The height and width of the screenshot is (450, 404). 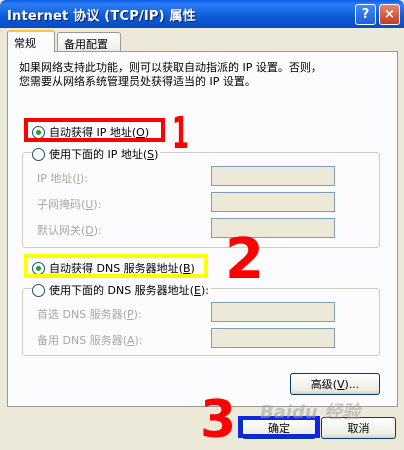 I want to click on step-2-highlight-box, so click(x=116, y=266).